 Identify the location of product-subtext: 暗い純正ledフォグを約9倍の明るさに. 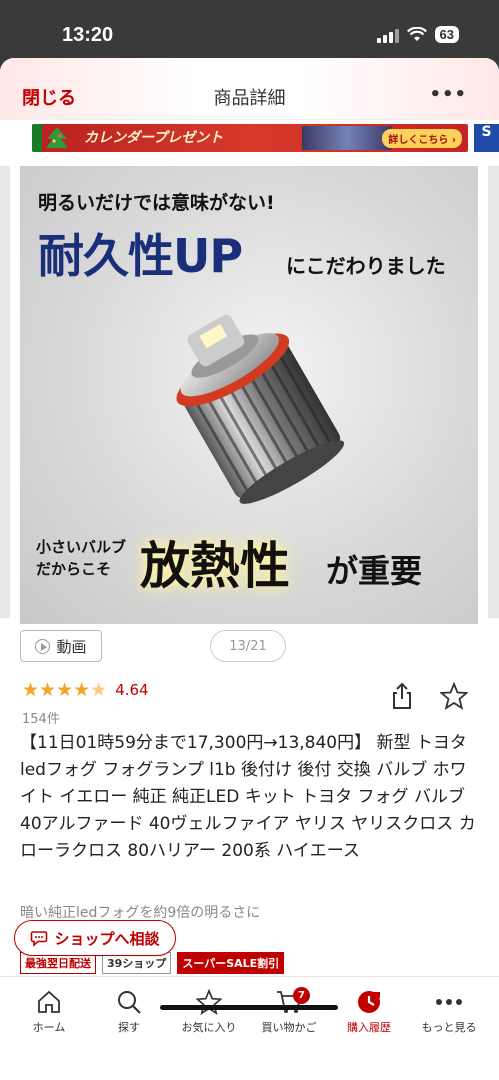
(140, 913).